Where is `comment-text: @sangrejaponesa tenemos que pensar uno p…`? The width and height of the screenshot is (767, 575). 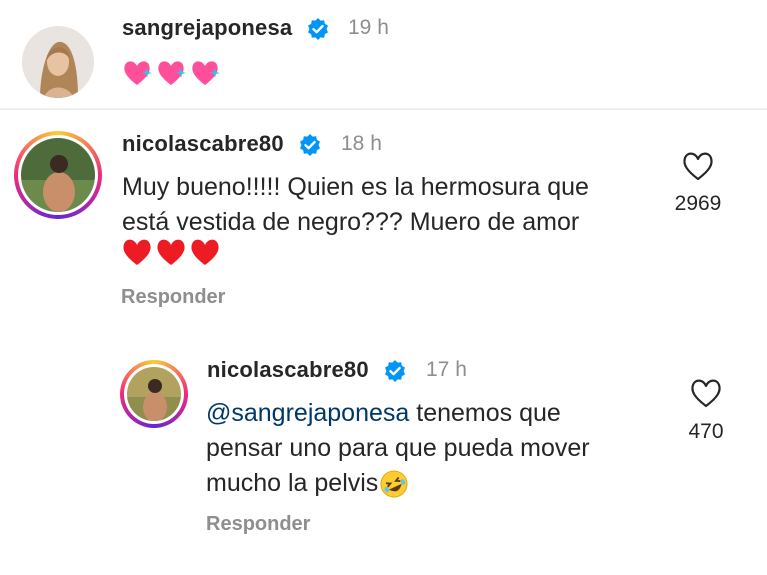 comment-text: @sangrejaponesa tenemos que pensar uno p… is located at coordinates (431, 448).